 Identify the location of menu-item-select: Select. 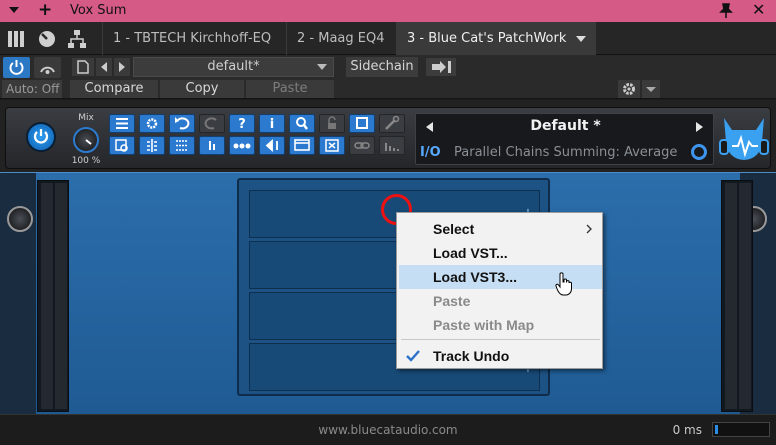
(500, 229).